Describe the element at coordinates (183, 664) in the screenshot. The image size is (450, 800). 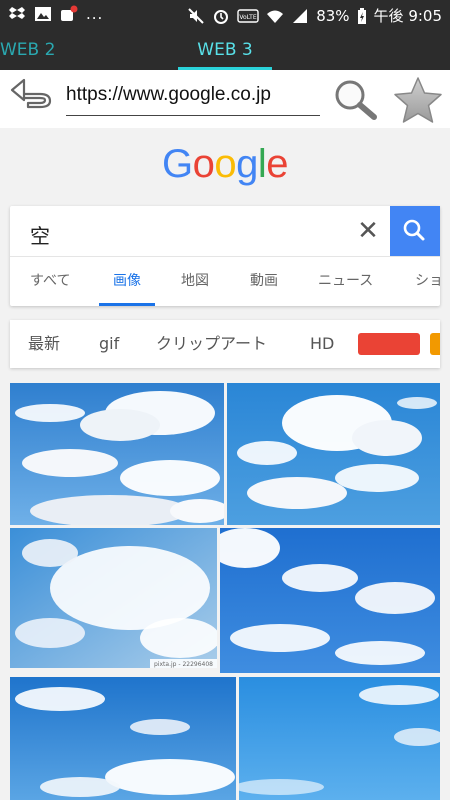
I see `image-watermark: pixta.jp - 22296408` at that location.